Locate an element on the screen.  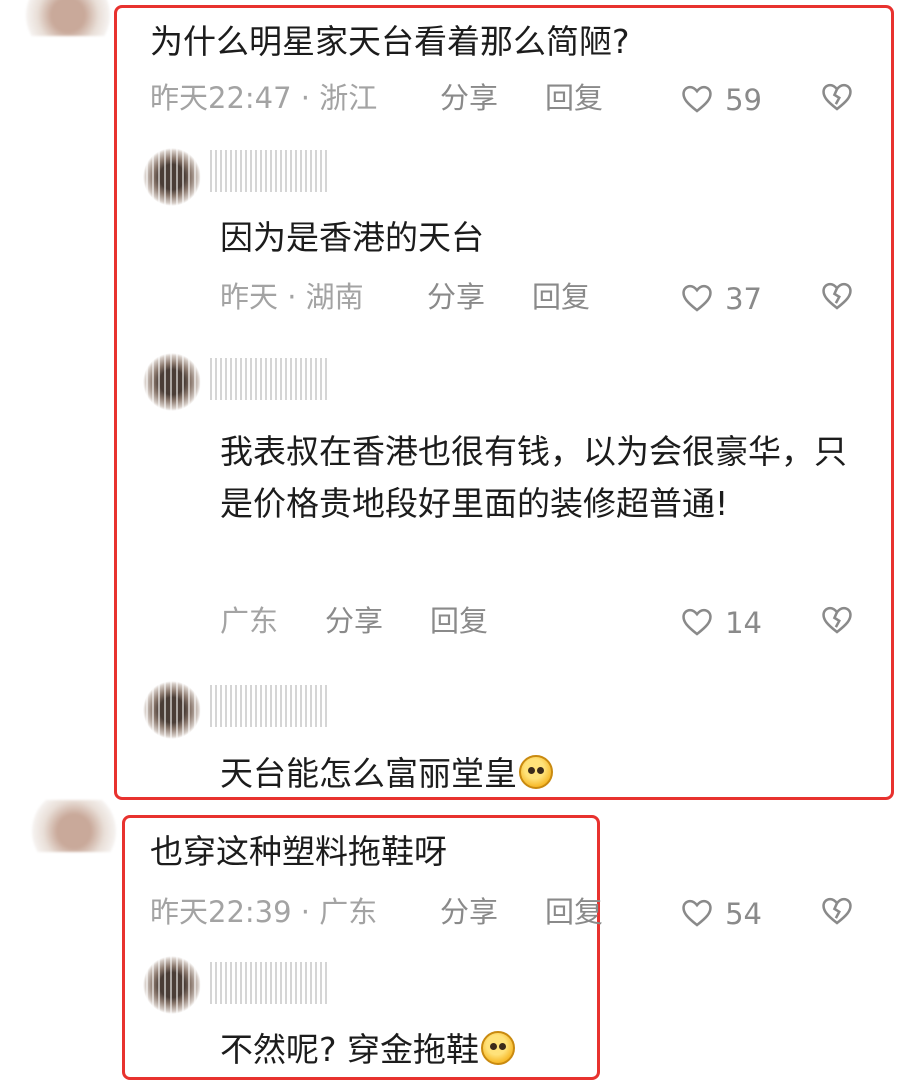
like-button: 59 is located at coordinates (721, 99).